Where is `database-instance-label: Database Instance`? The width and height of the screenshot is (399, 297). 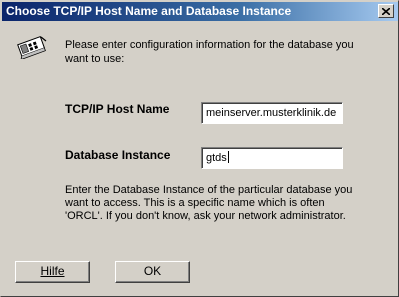
database-instance-label: Database Instance is located at coordinates (118, 155).